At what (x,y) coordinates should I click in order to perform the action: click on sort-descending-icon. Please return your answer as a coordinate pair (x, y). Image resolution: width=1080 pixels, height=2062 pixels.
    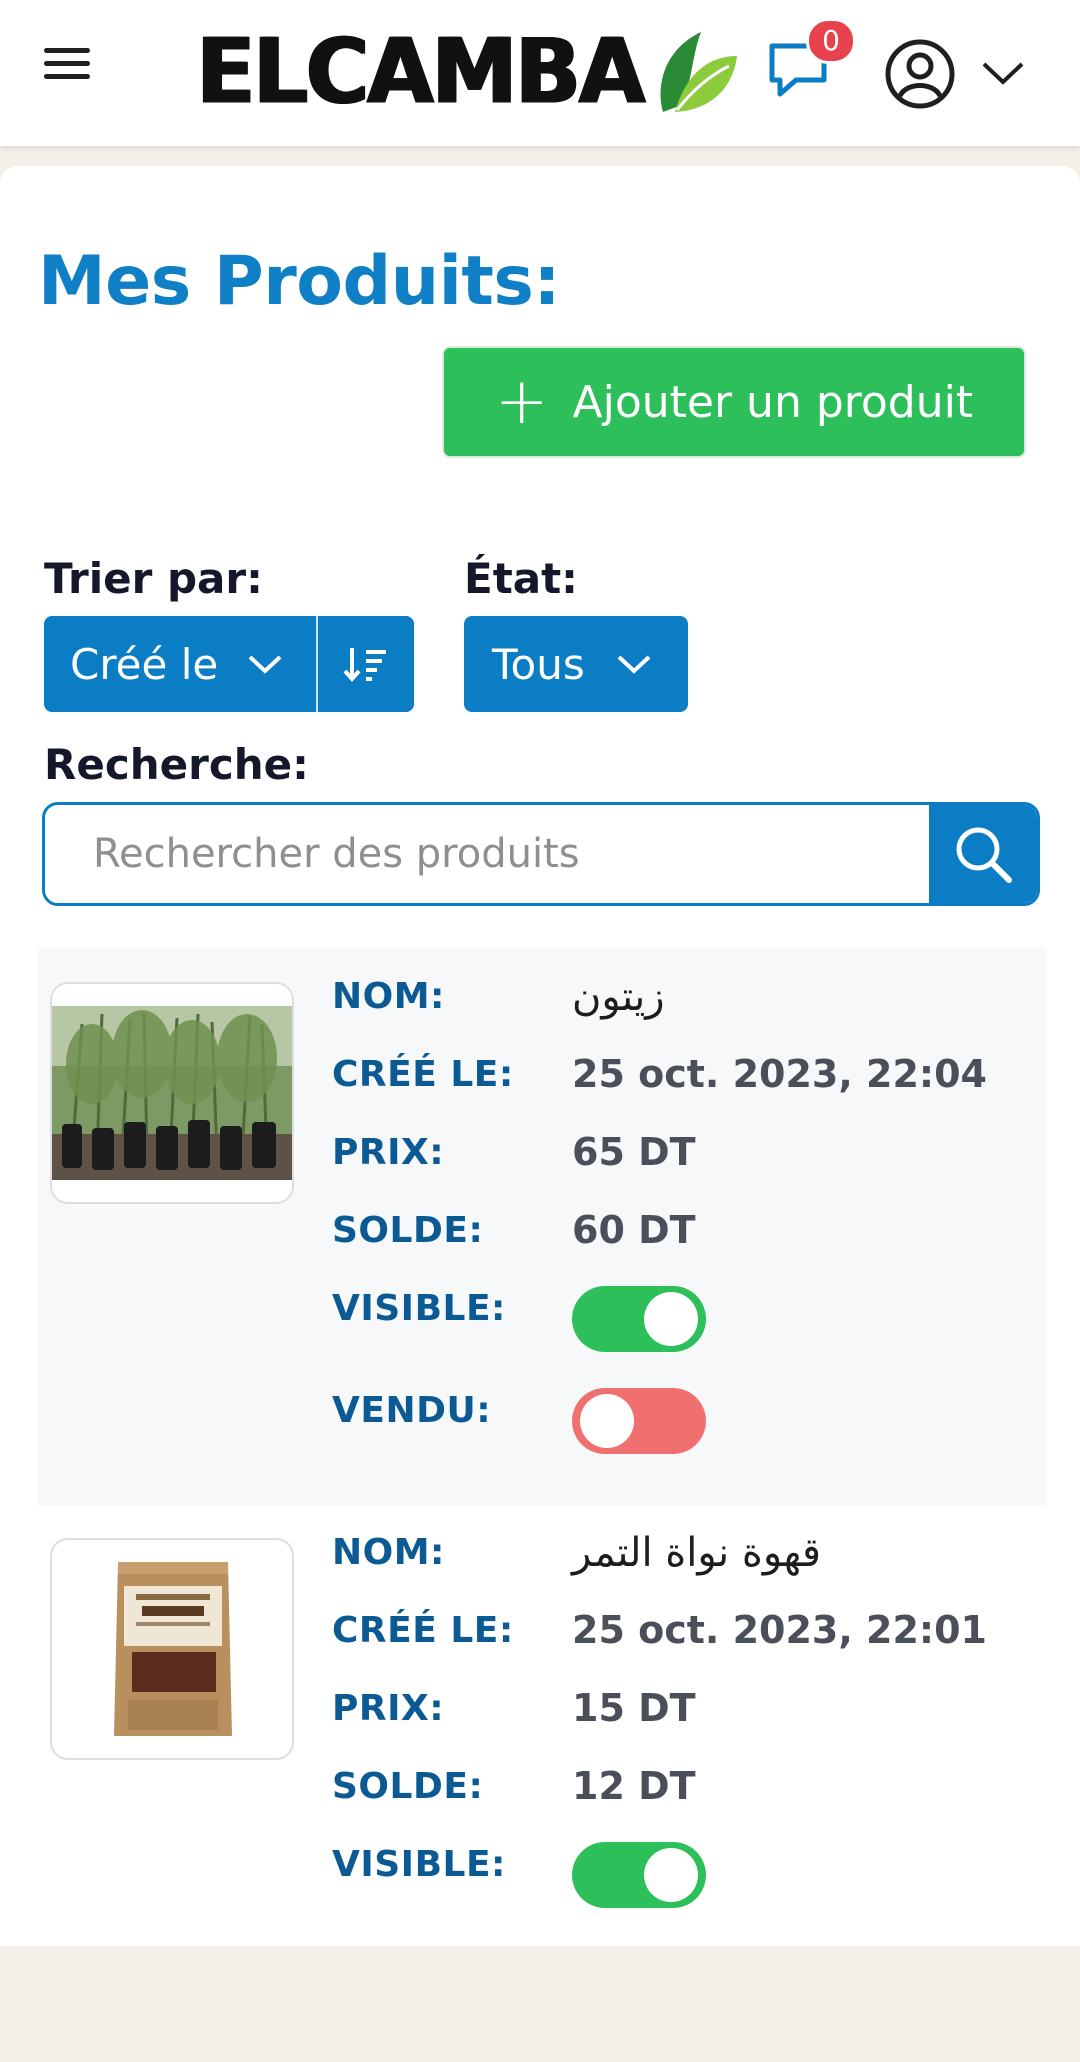
    Looking at the image, I should click on (364, 665).